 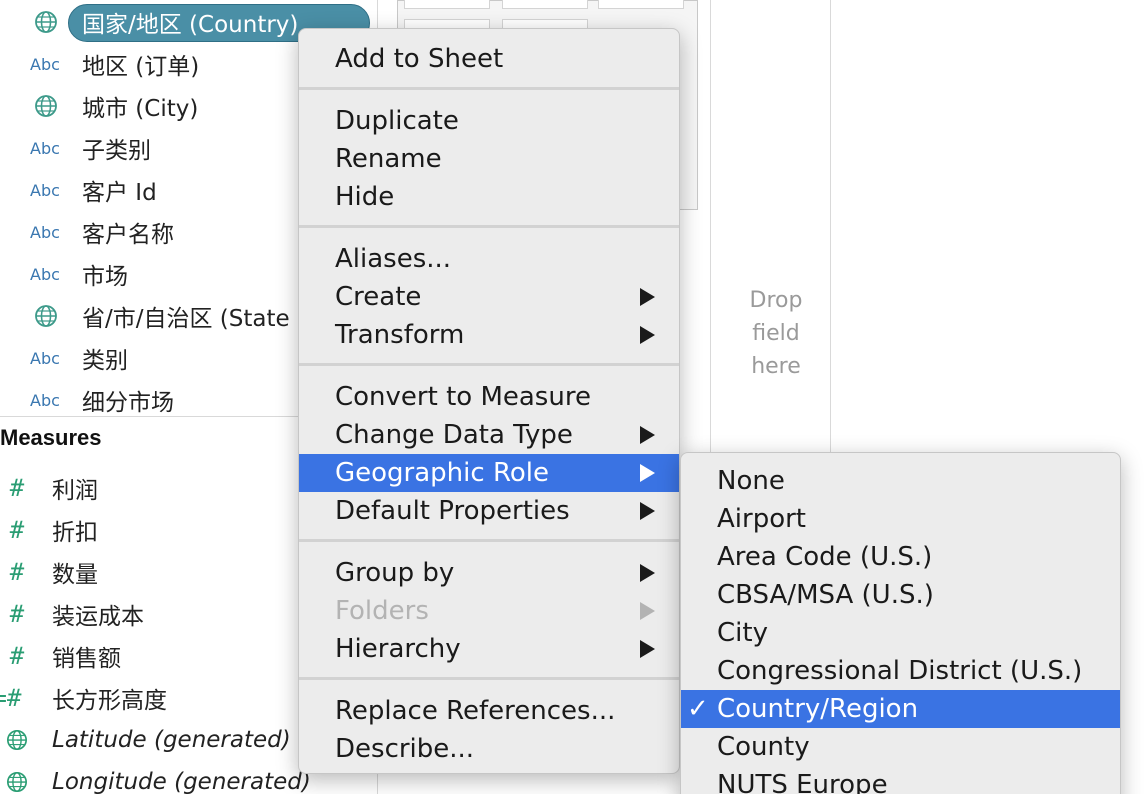 I want to click on submenu-item-congressional-district: Congressional District (U.S.), so click(x=900, y=671).